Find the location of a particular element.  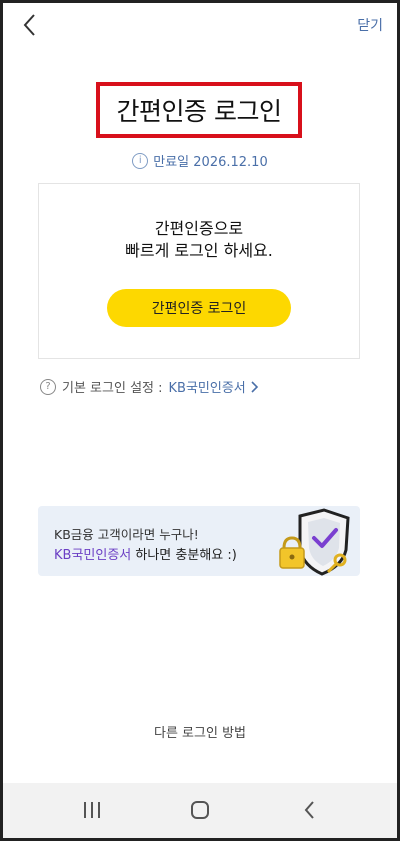

chevron-right-icon is located at coordinates (254, 386).